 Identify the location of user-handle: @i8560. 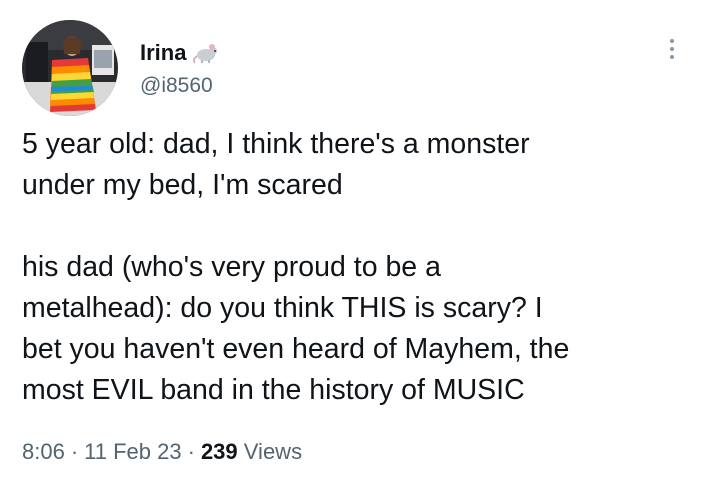
(176, 86).